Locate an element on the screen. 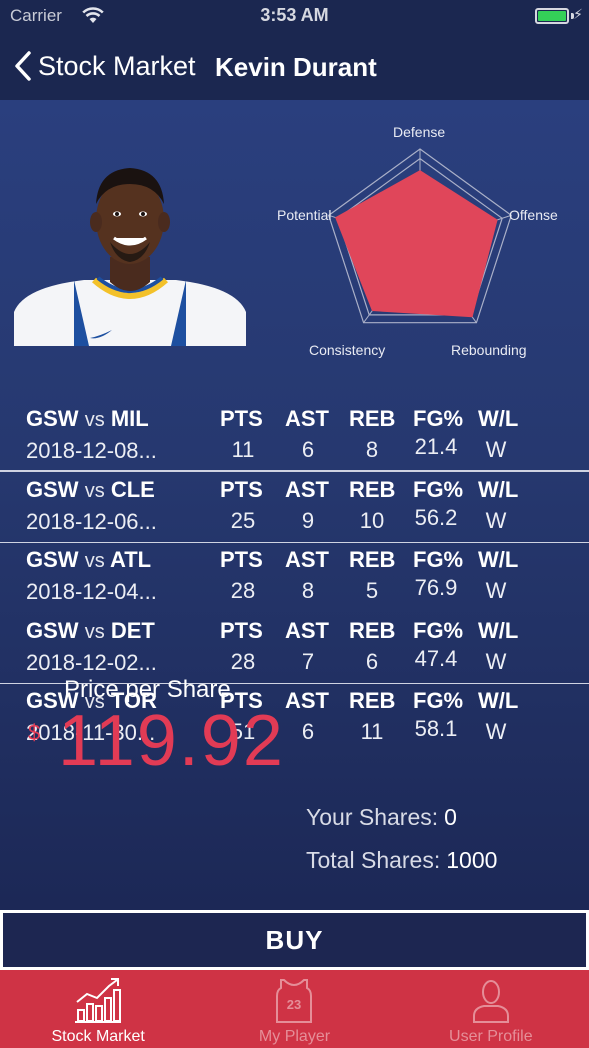  your-shares-label: Your Shares: is located at coordinates (372, 817).